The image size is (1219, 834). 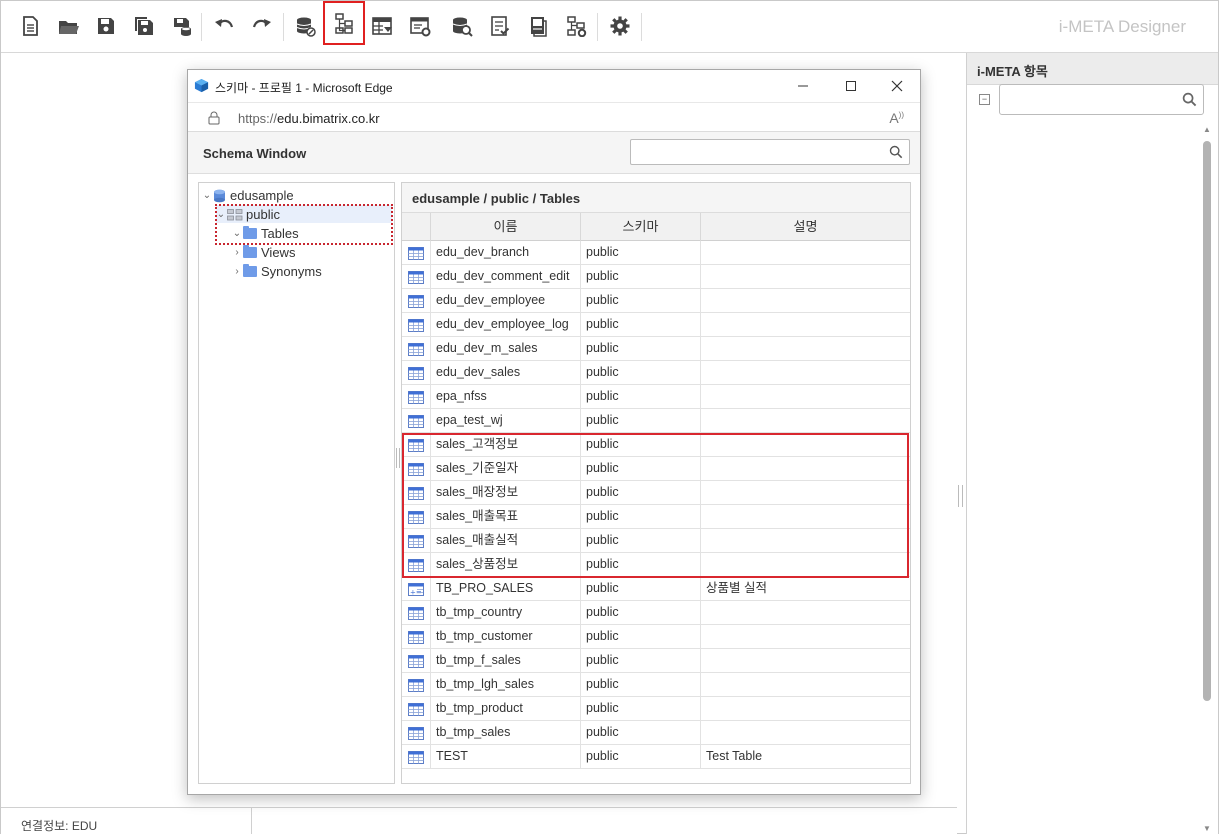 What do you see at coordinates (538, 26) in the screenshot?
I see `document-button` at bounding box center [538, 26].